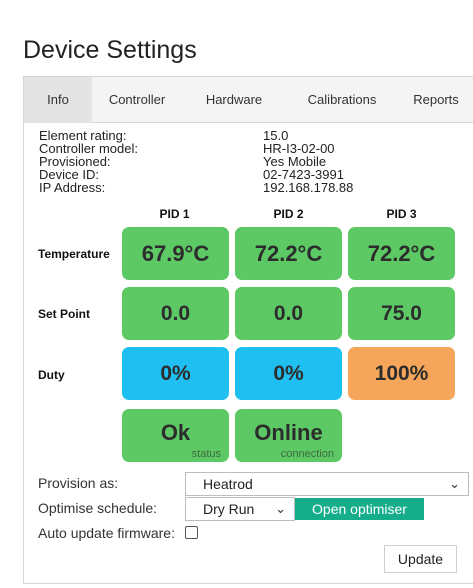 This screenshot has width=473, height=588. I want to click on connection-tile: Online connection, so click(288, 435).